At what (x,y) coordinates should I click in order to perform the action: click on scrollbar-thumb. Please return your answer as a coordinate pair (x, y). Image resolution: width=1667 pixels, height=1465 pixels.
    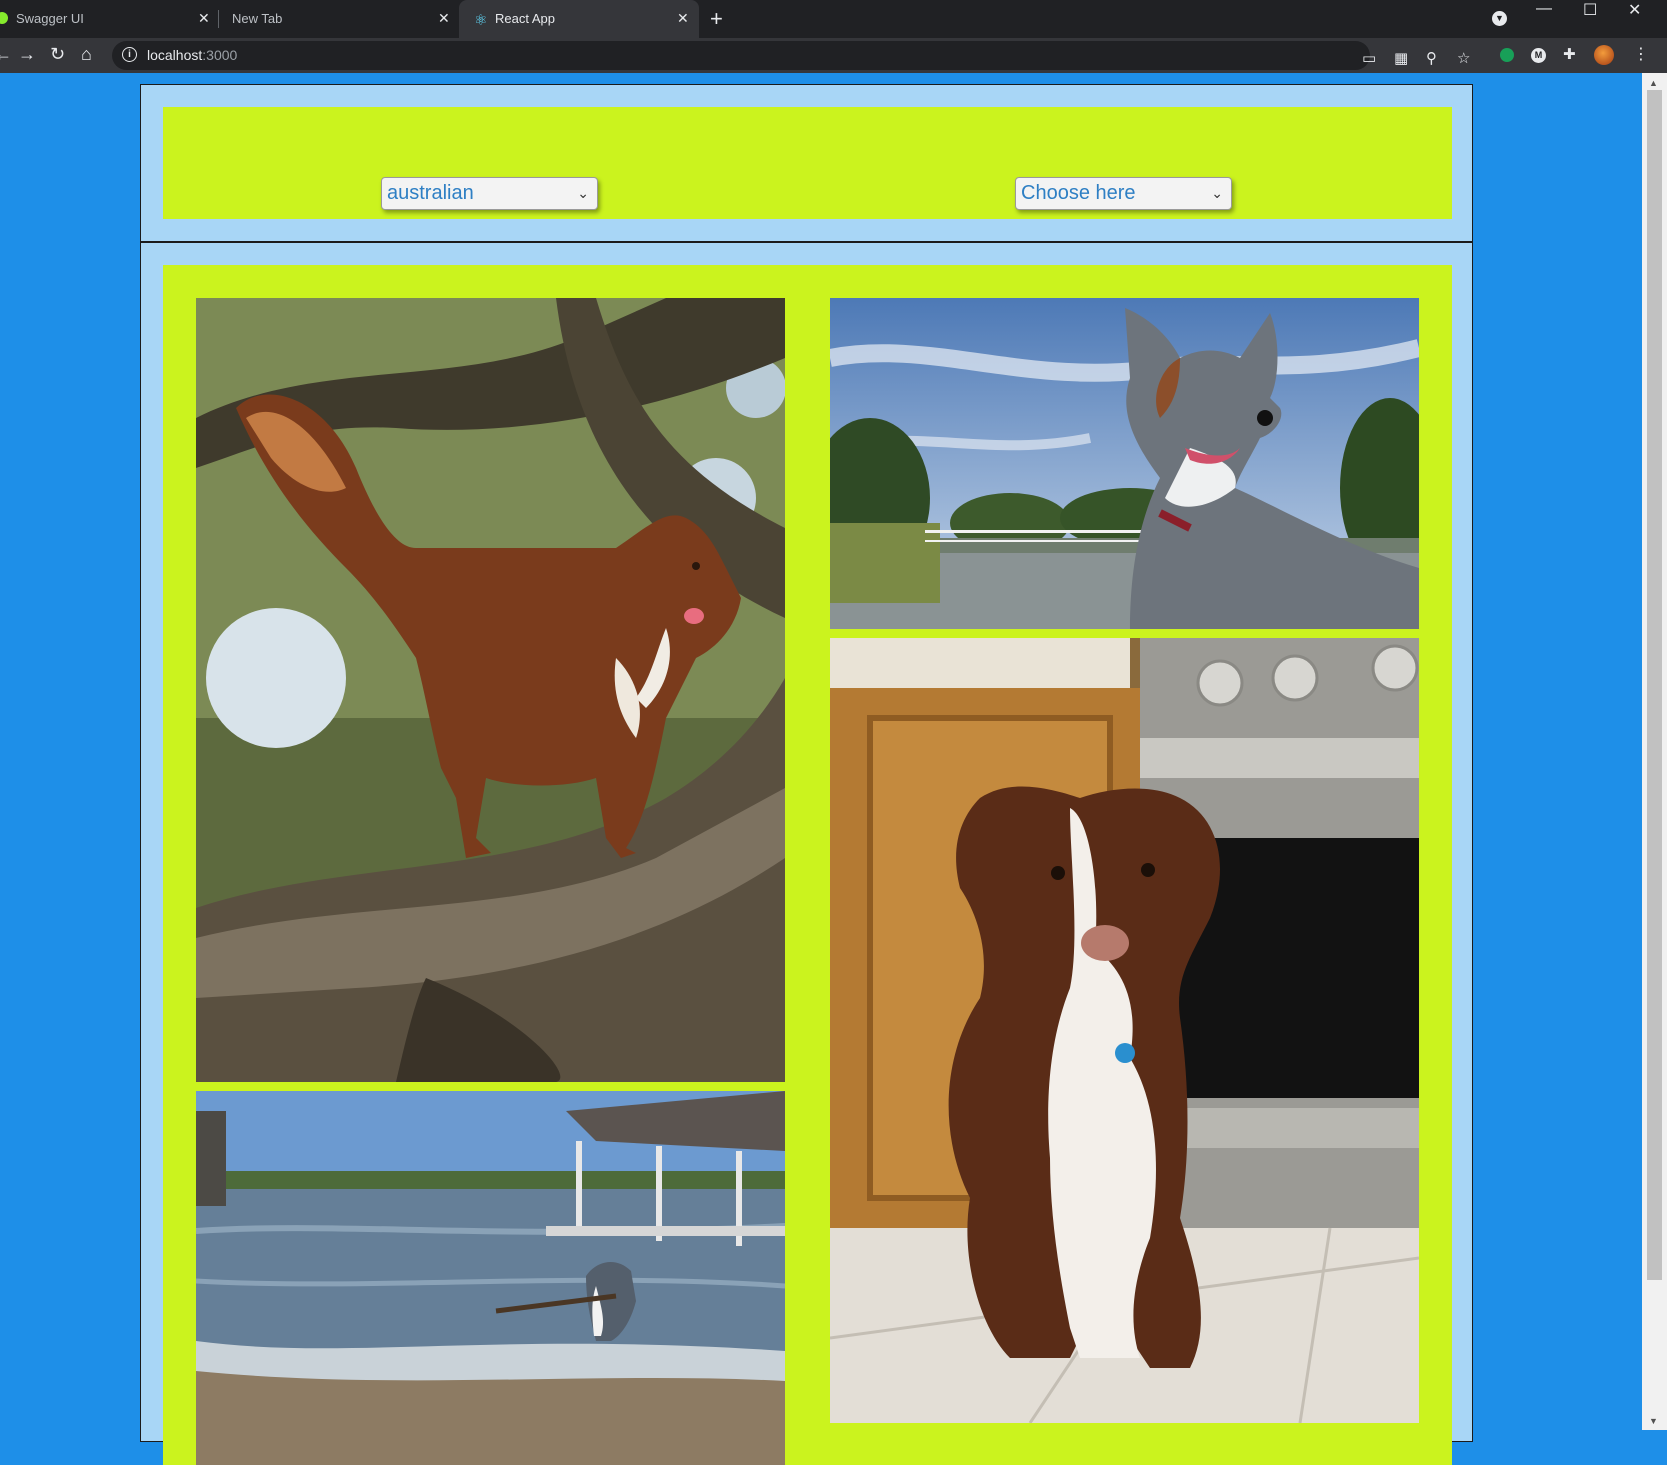
    Looking at the image, I should click on (1654, 685).